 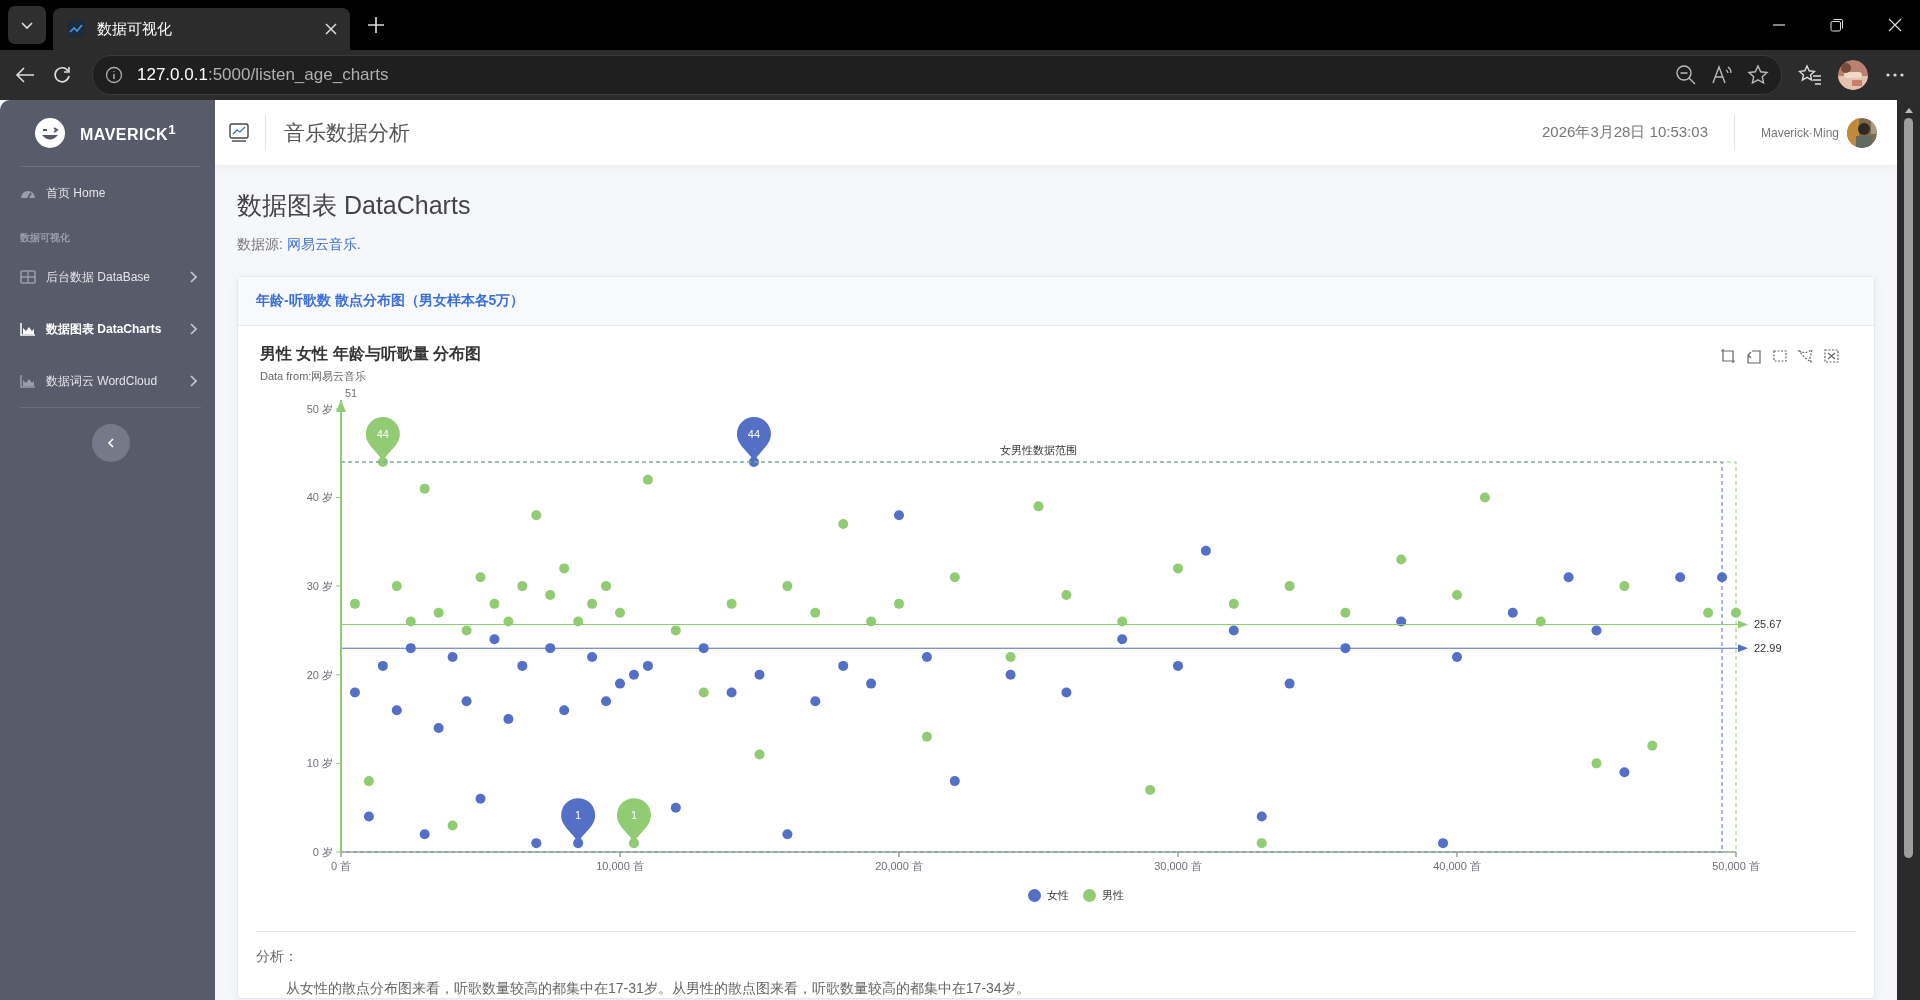 What do you see at coordinates (110, 381) in the screenshot?
I see `sidebar-item: 数据词云 WordCloud` at bounding box center [110, 381].